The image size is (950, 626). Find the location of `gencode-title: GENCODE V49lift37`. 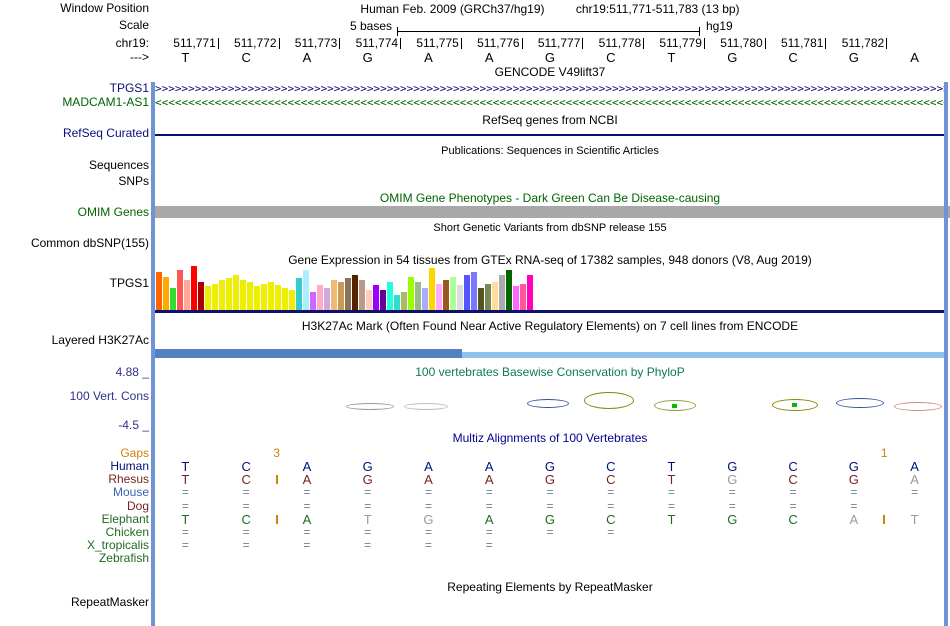

gencode-title: GENCODE V49lift37 is located at coordinates (550, 72).